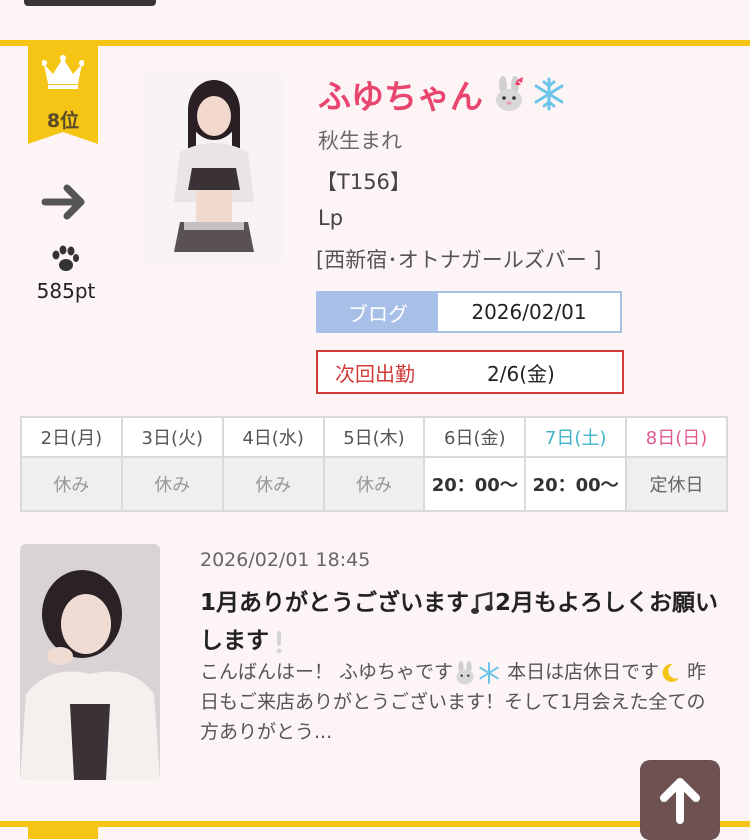 This screenshot has width=750, height=840. I want to click on divider-bottom, so click(375, 824).